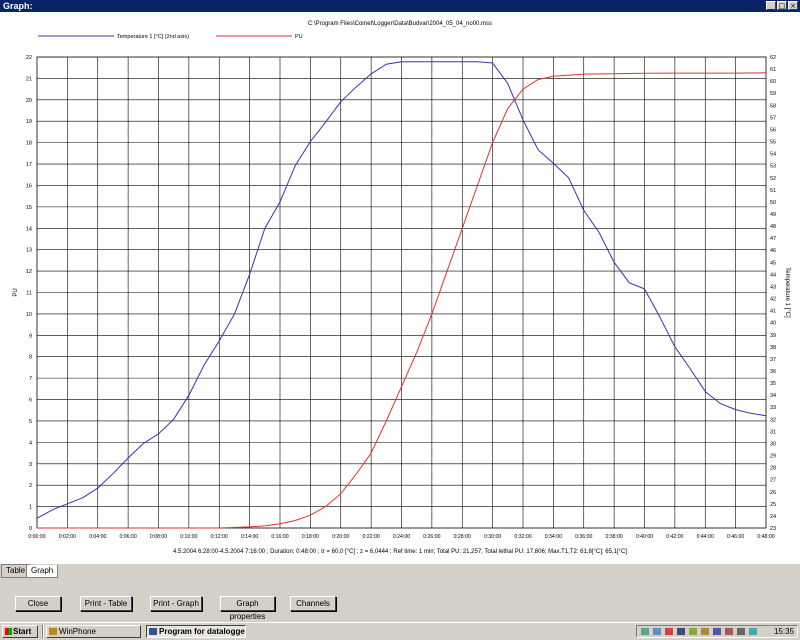 The image size is (800, 640). Describe the element at coordinates (106, 603) in the screenshot. I see `print-table-button: Print - Table` at that location.